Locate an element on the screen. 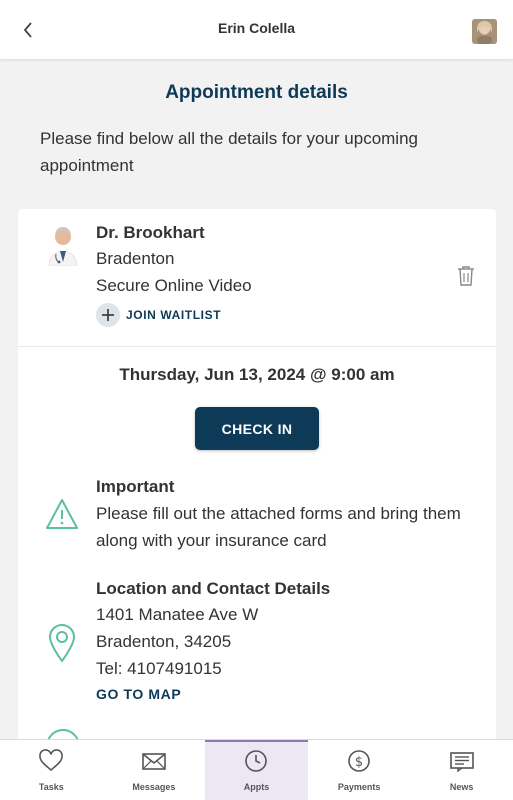 The image size is (513, 800). divider is located at coordinates (257, 346).